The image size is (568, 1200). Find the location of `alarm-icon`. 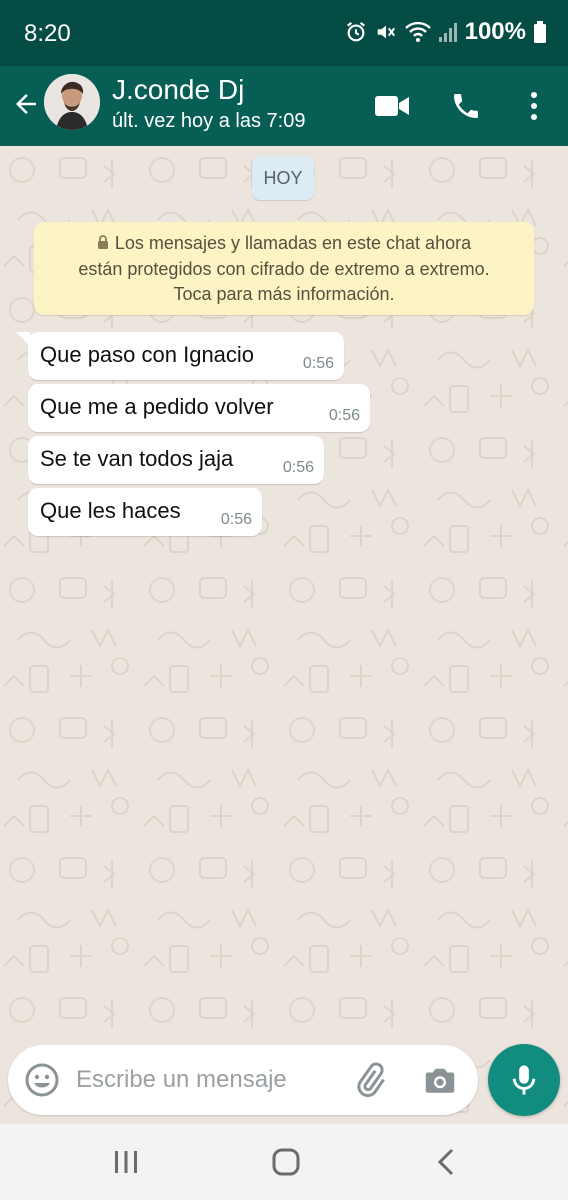

alarm-icon is located at coordinates (356, 32).